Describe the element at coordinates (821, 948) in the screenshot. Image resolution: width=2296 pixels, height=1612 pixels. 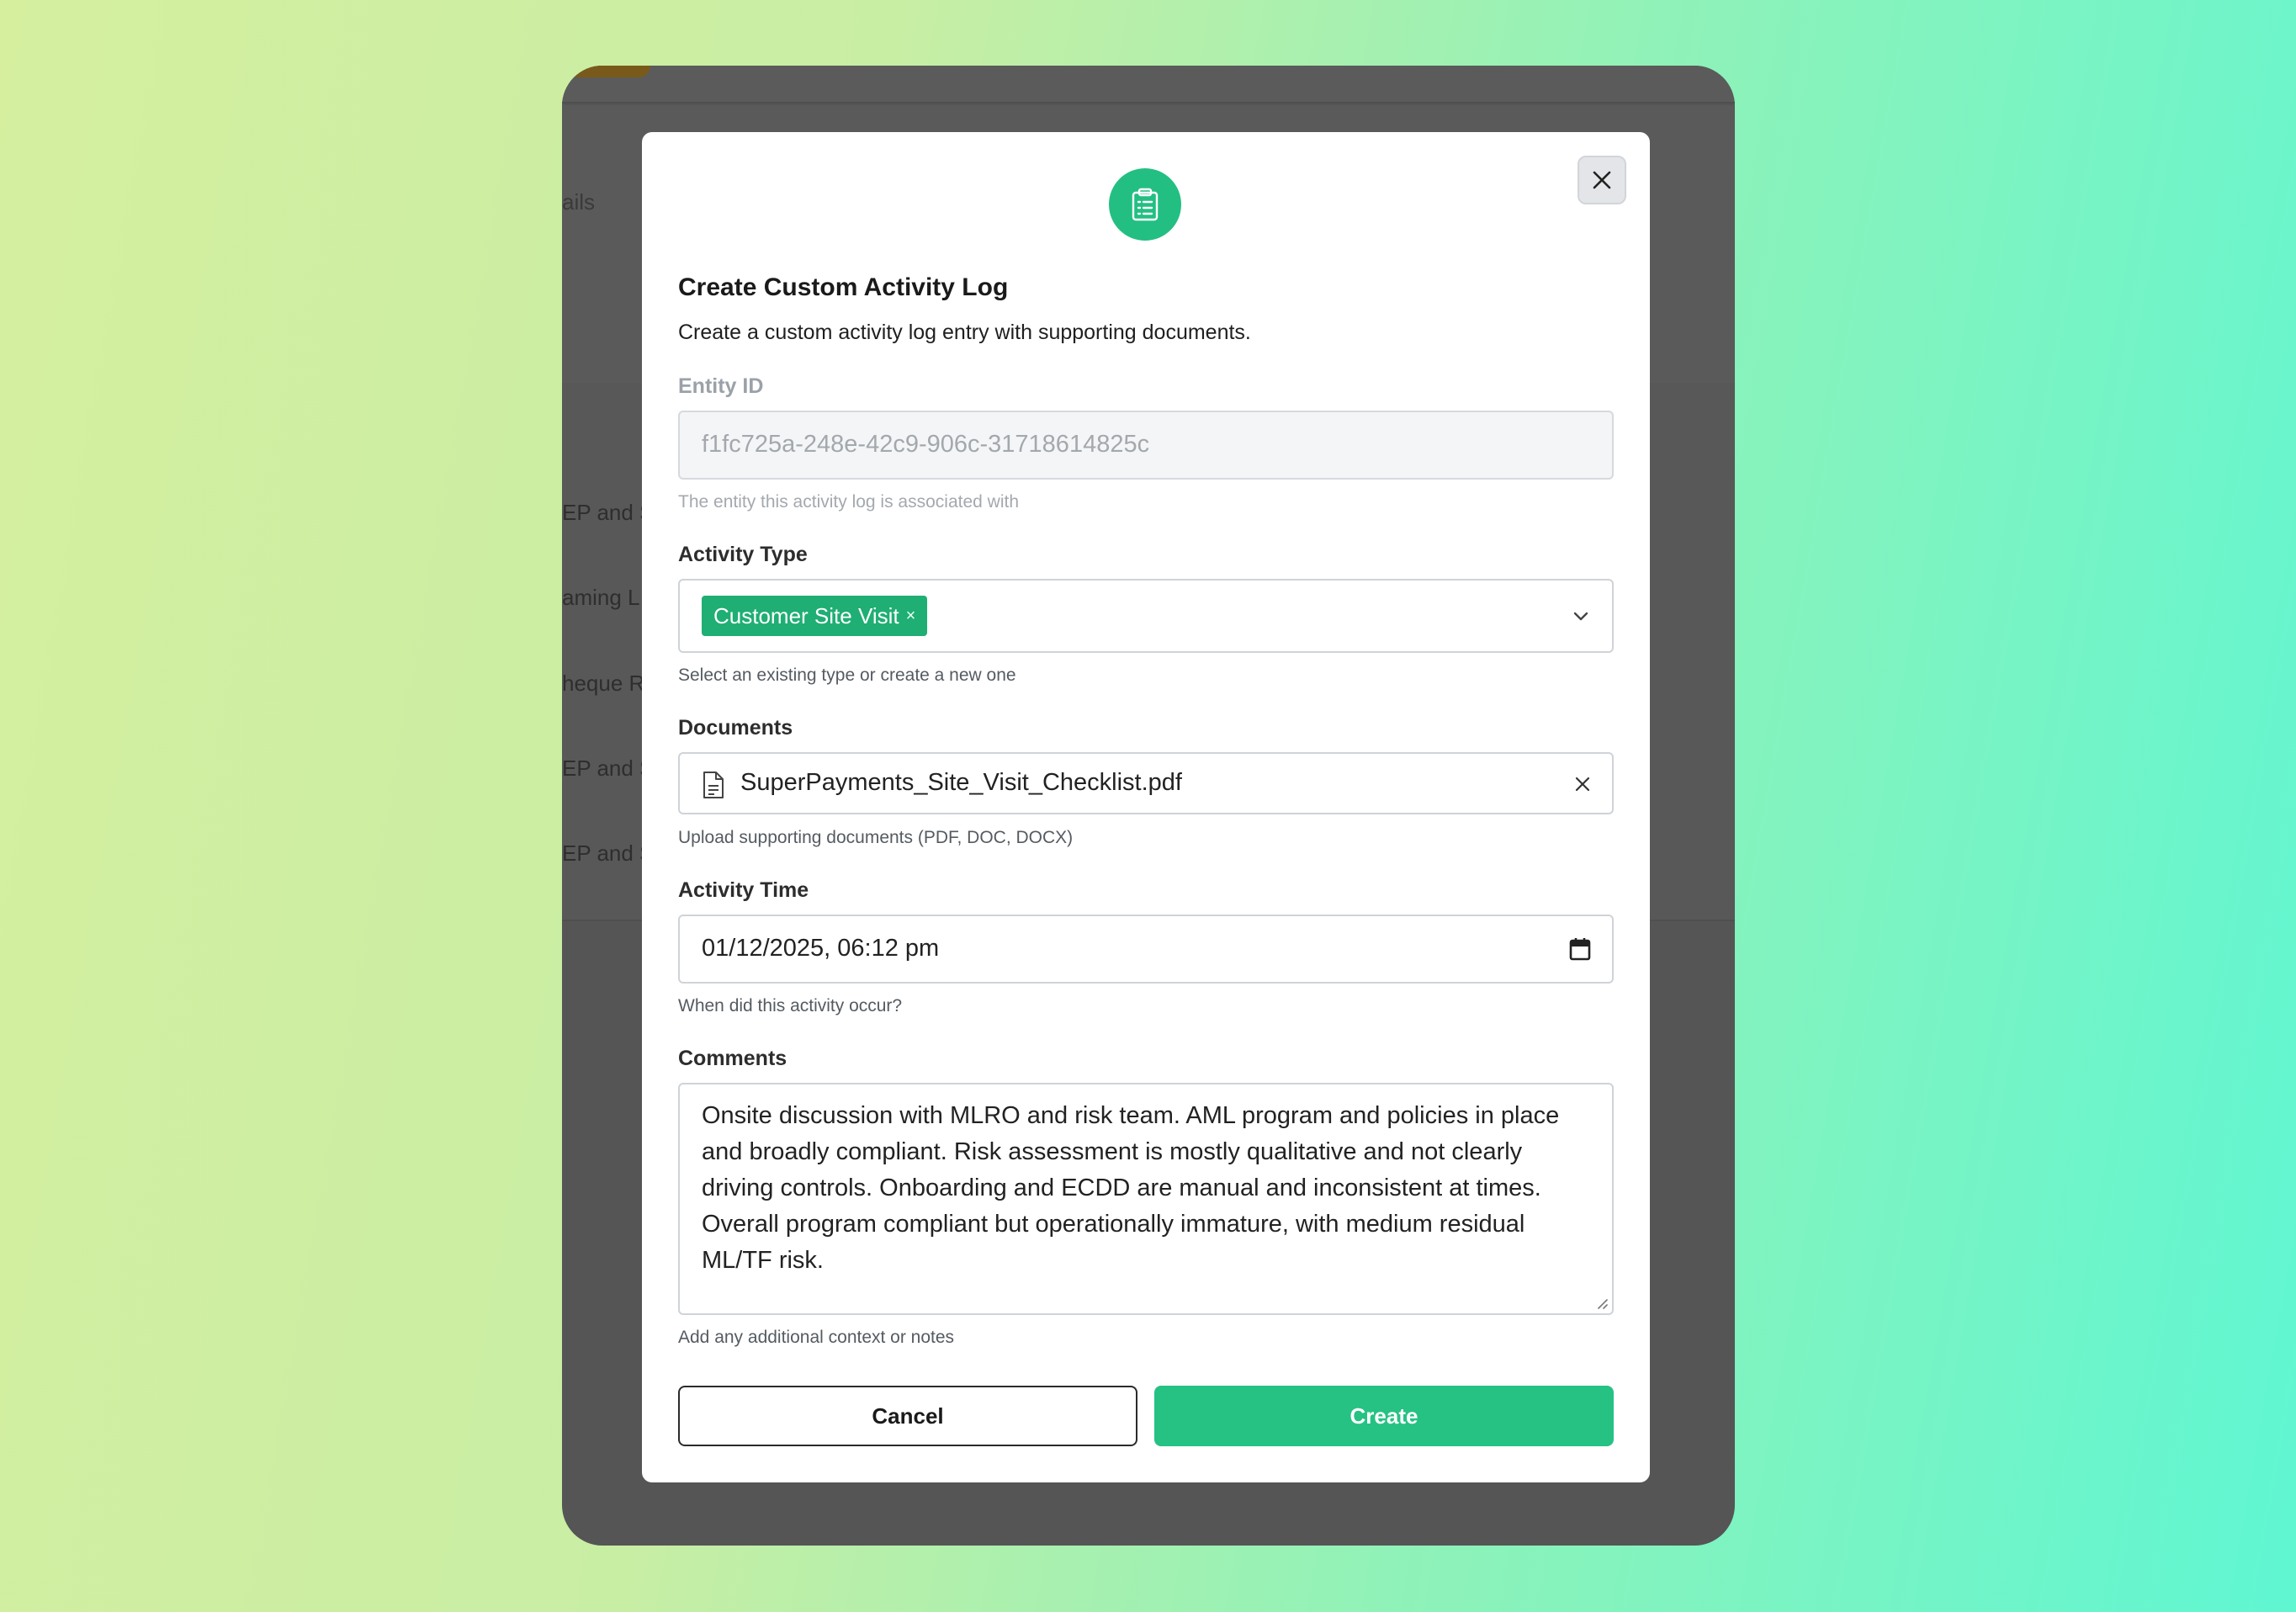
I see `activity-time-value: 01/12/2025, 06:12 pm` at that location.